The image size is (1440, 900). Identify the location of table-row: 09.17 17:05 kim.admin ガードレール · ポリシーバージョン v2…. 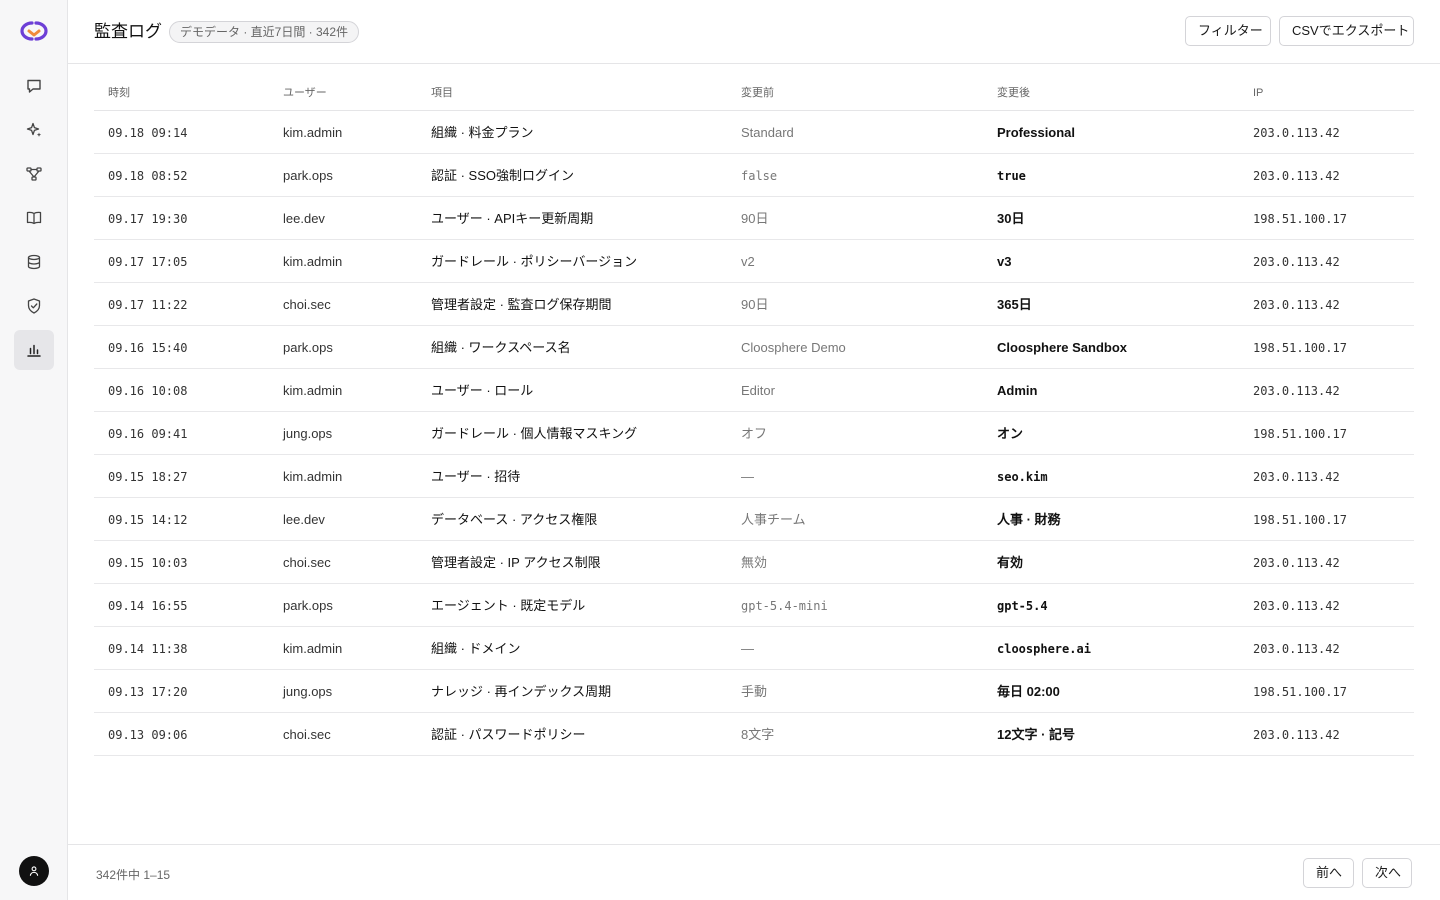
(754, 261).